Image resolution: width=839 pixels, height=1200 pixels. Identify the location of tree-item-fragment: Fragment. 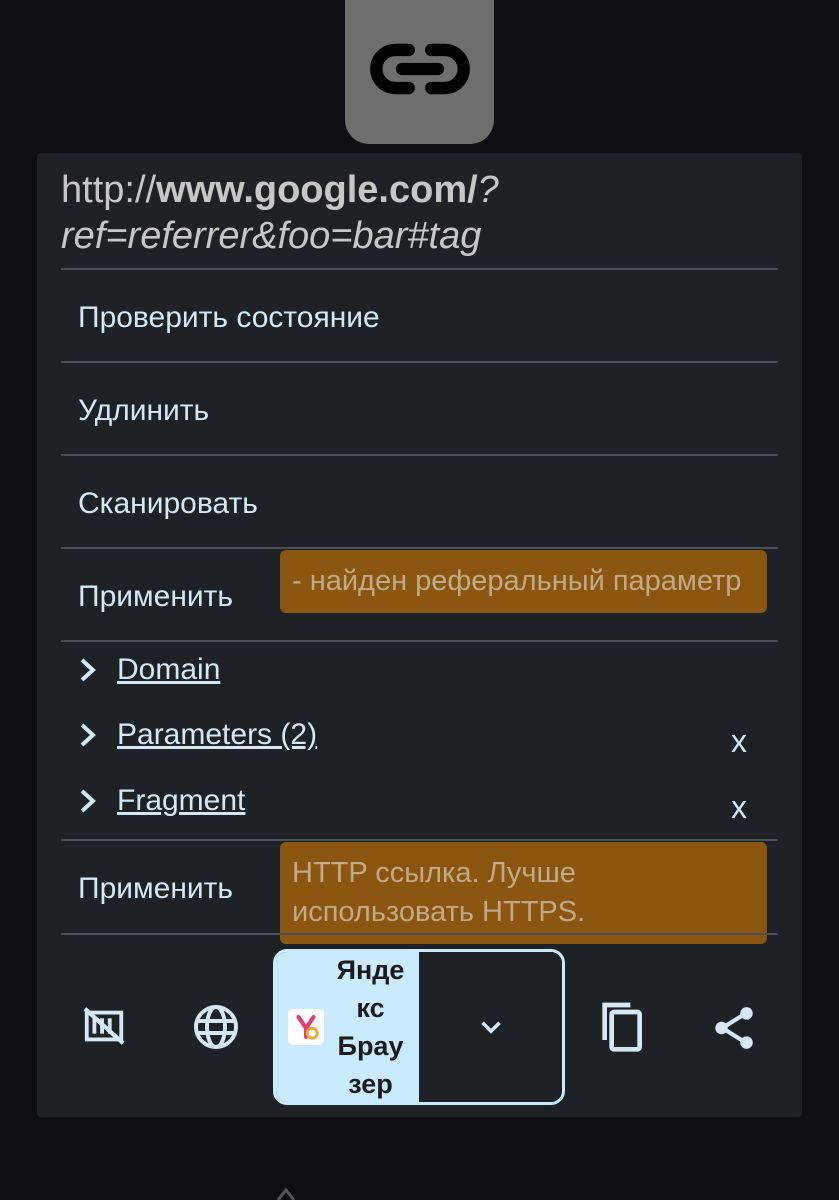
(161, 801).